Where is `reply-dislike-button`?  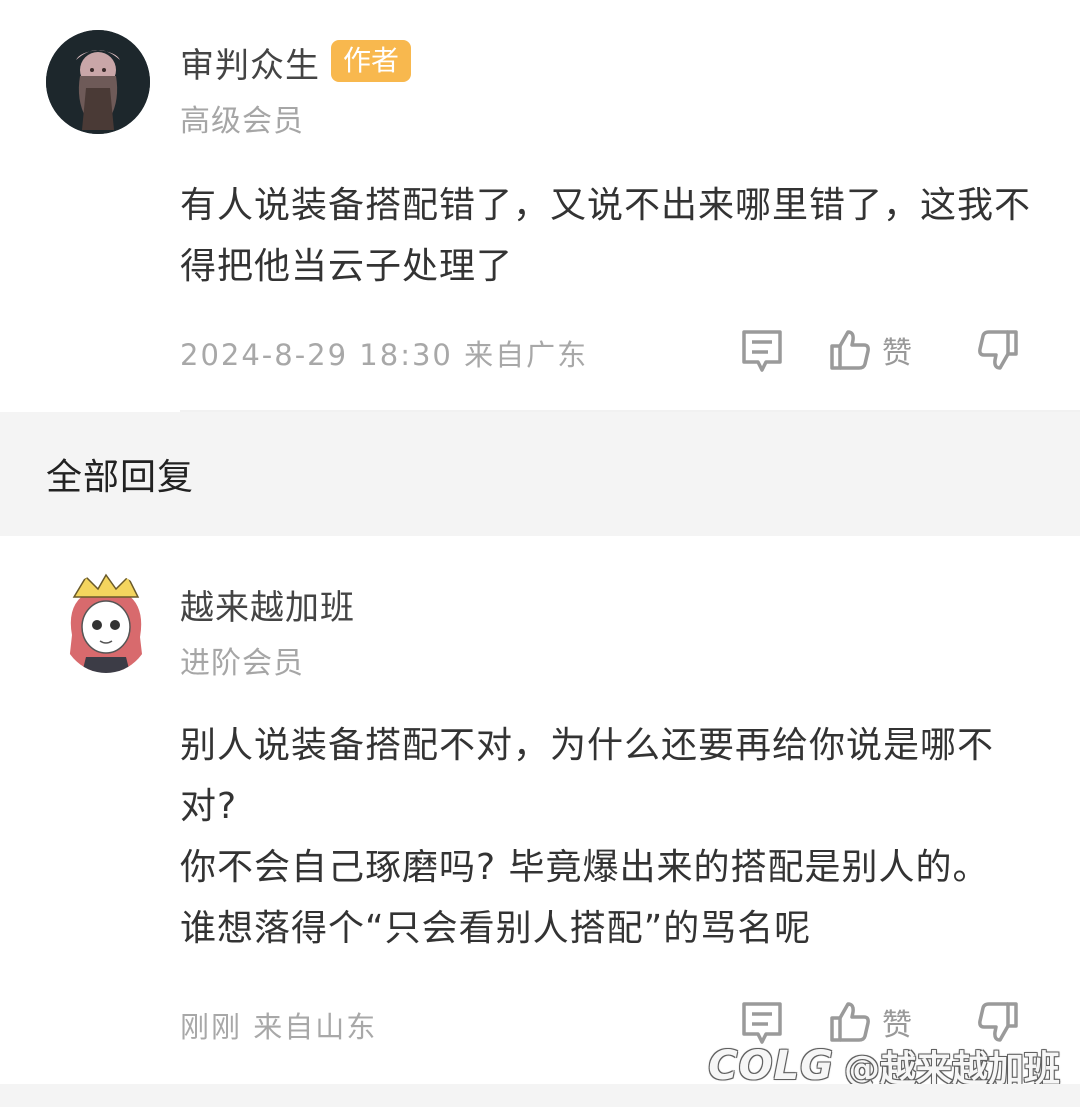 reply-dislike-button is located at coordinates (998, 1022).